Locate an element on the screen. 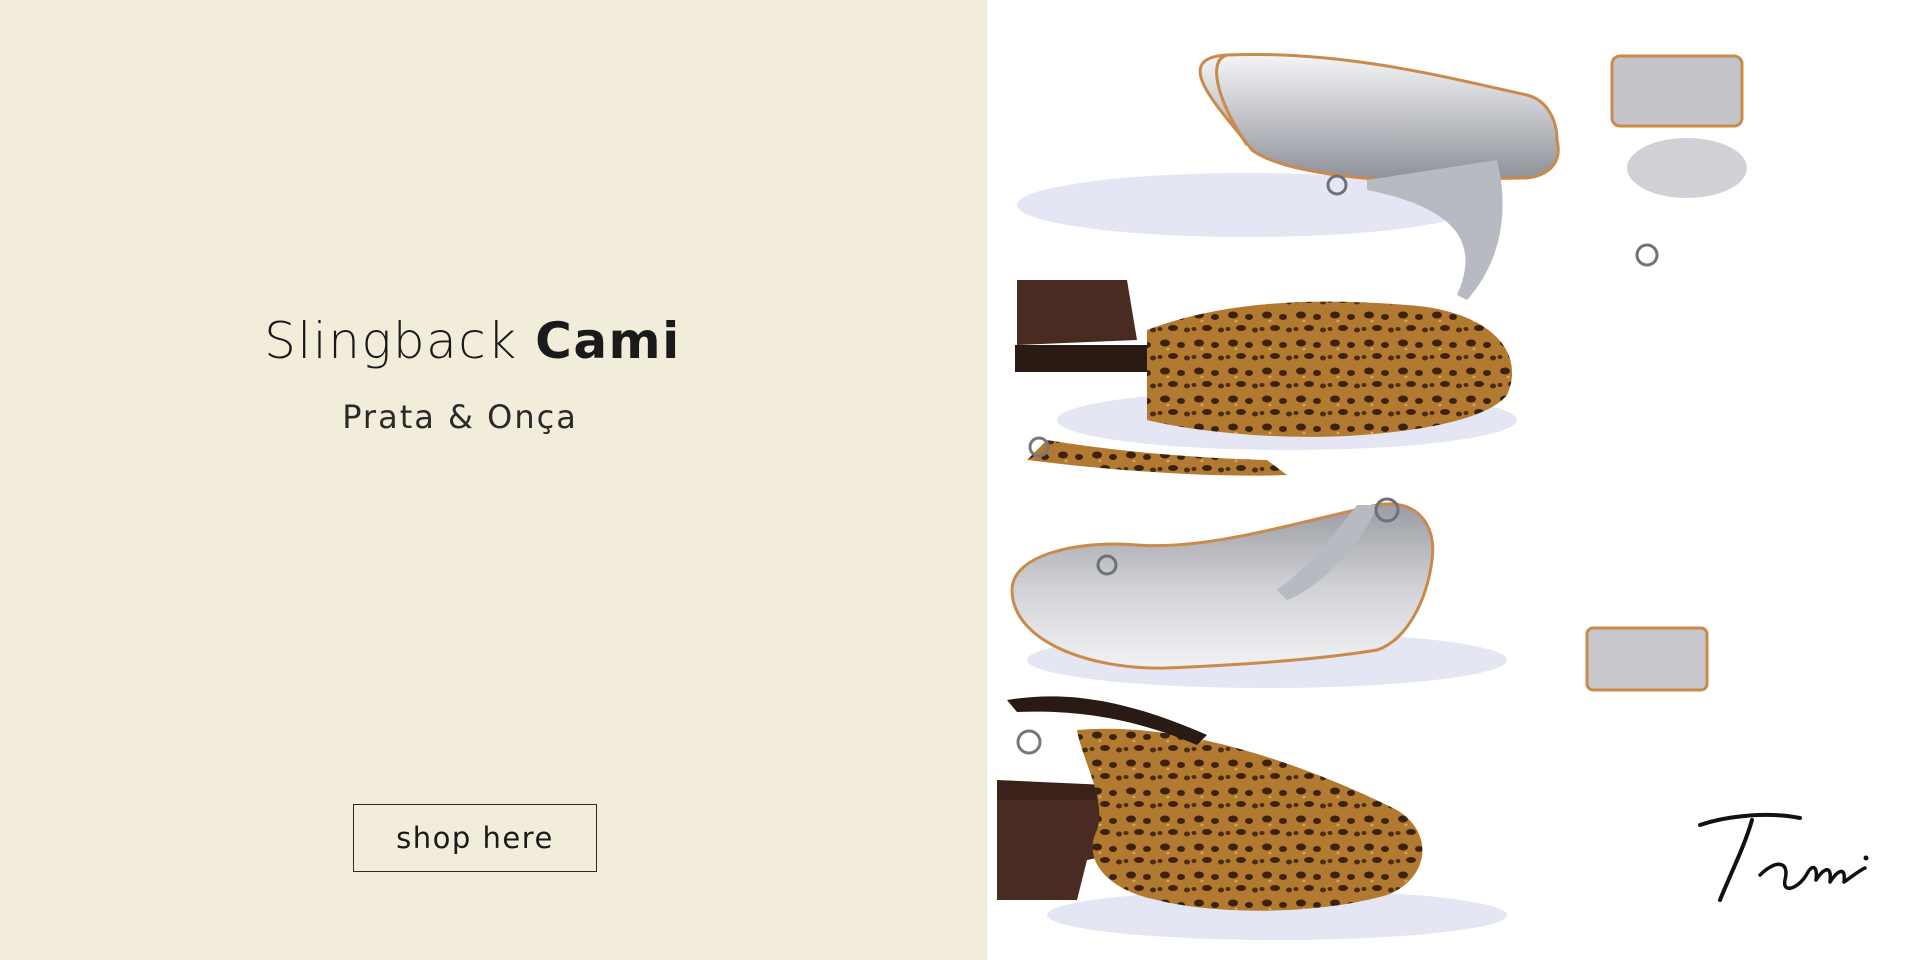 The width and height of the screenshot is (1920, 960). shop-here-button: shop here is located at coordinates (475, 838).